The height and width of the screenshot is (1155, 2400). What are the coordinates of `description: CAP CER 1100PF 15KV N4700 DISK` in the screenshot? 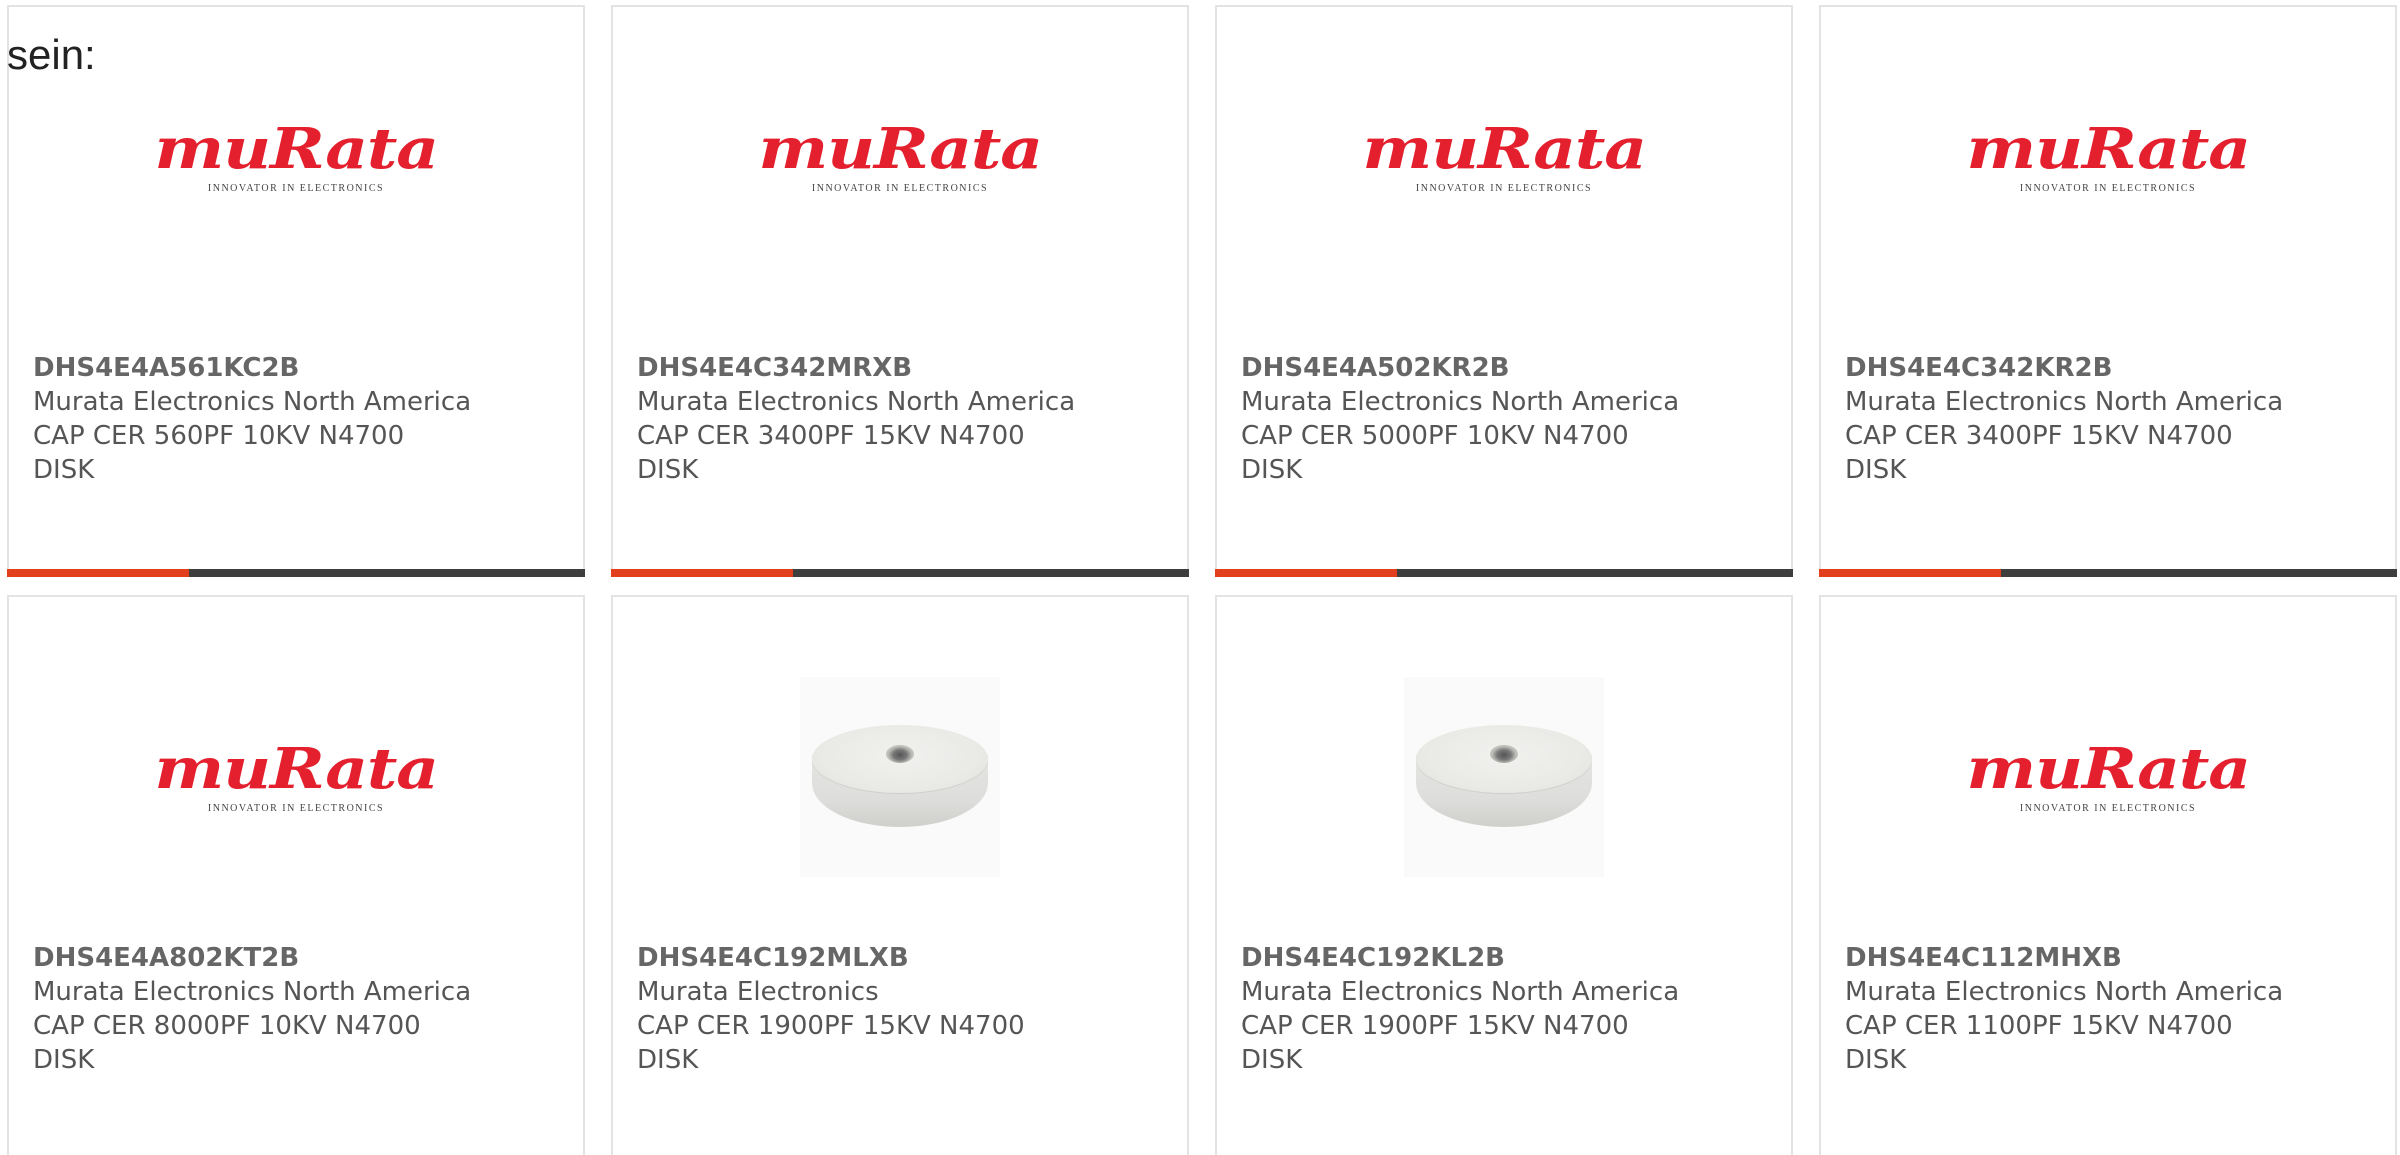 It's located at (2039, 1043).